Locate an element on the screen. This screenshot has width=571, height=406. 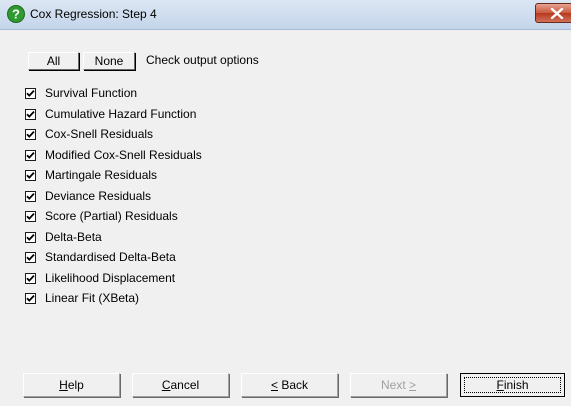
option-label: Standardised Delta-Beta is located at coordinates (110, 257).